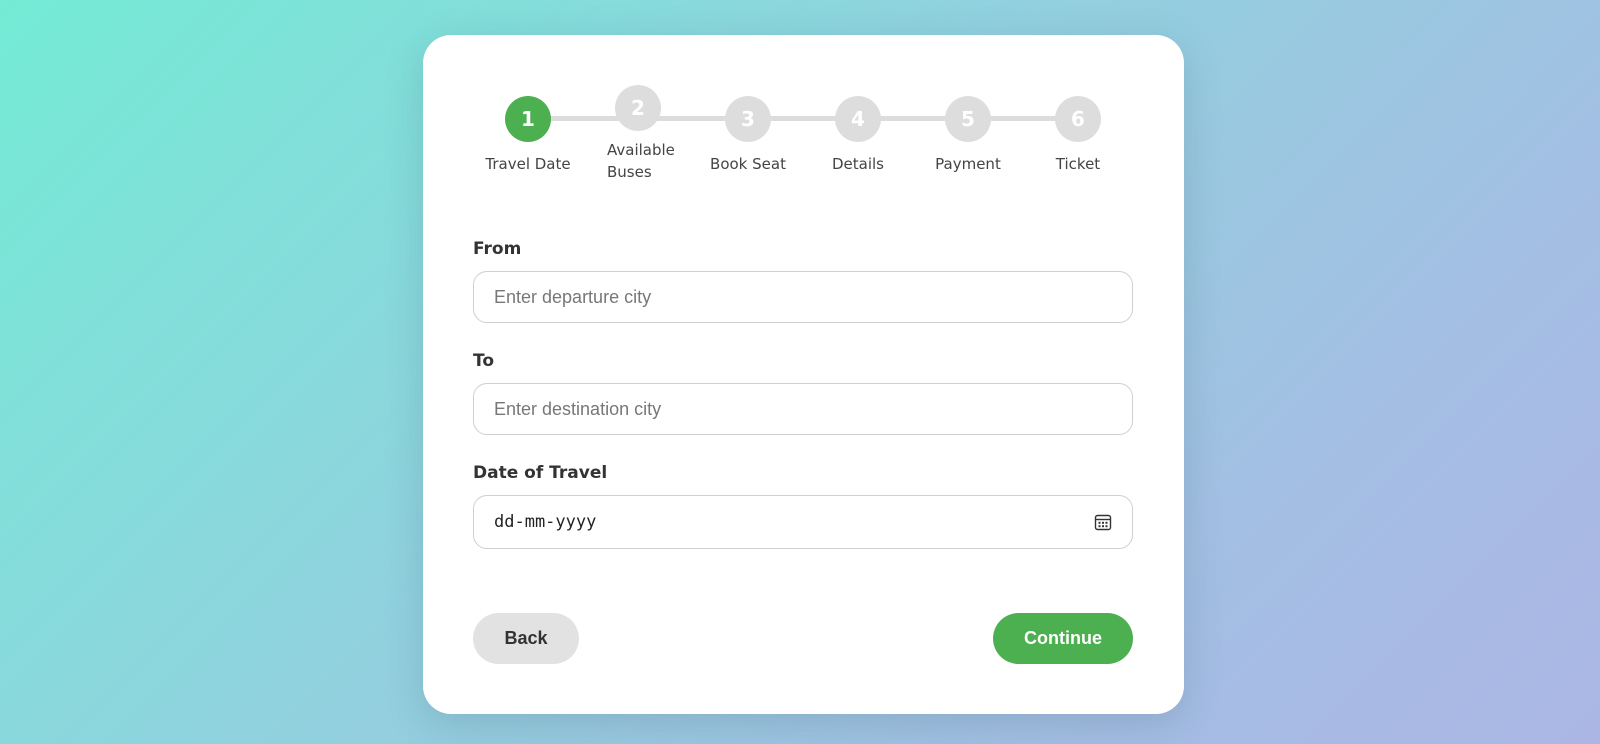 This screenshot has width=1600, height=744. Describe the element at coordinates (748, 119) in the screenshot. I see `step-number: 3` at that location.